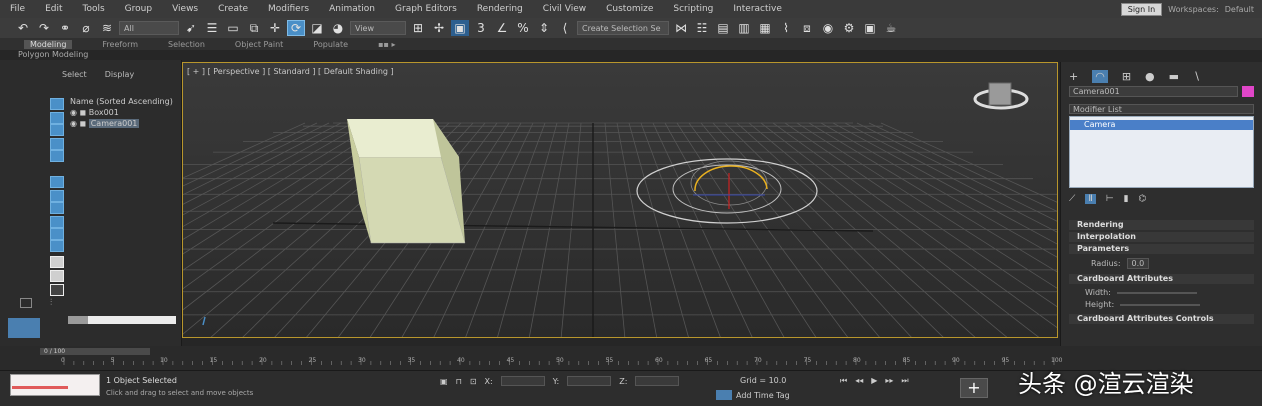  I want to click on pivot-center-icon: ⊞, so click(418, 28).